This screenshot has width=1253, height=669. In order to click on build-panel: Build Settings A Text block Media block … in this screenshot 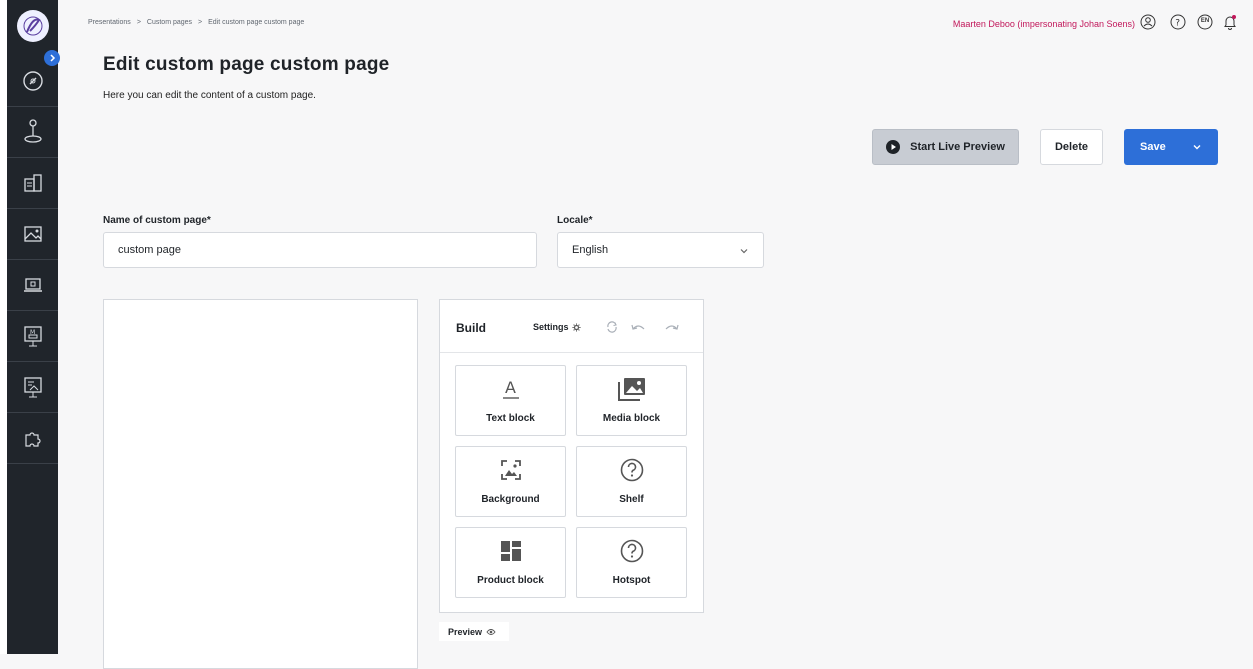, I will do `click(571, 456)`.